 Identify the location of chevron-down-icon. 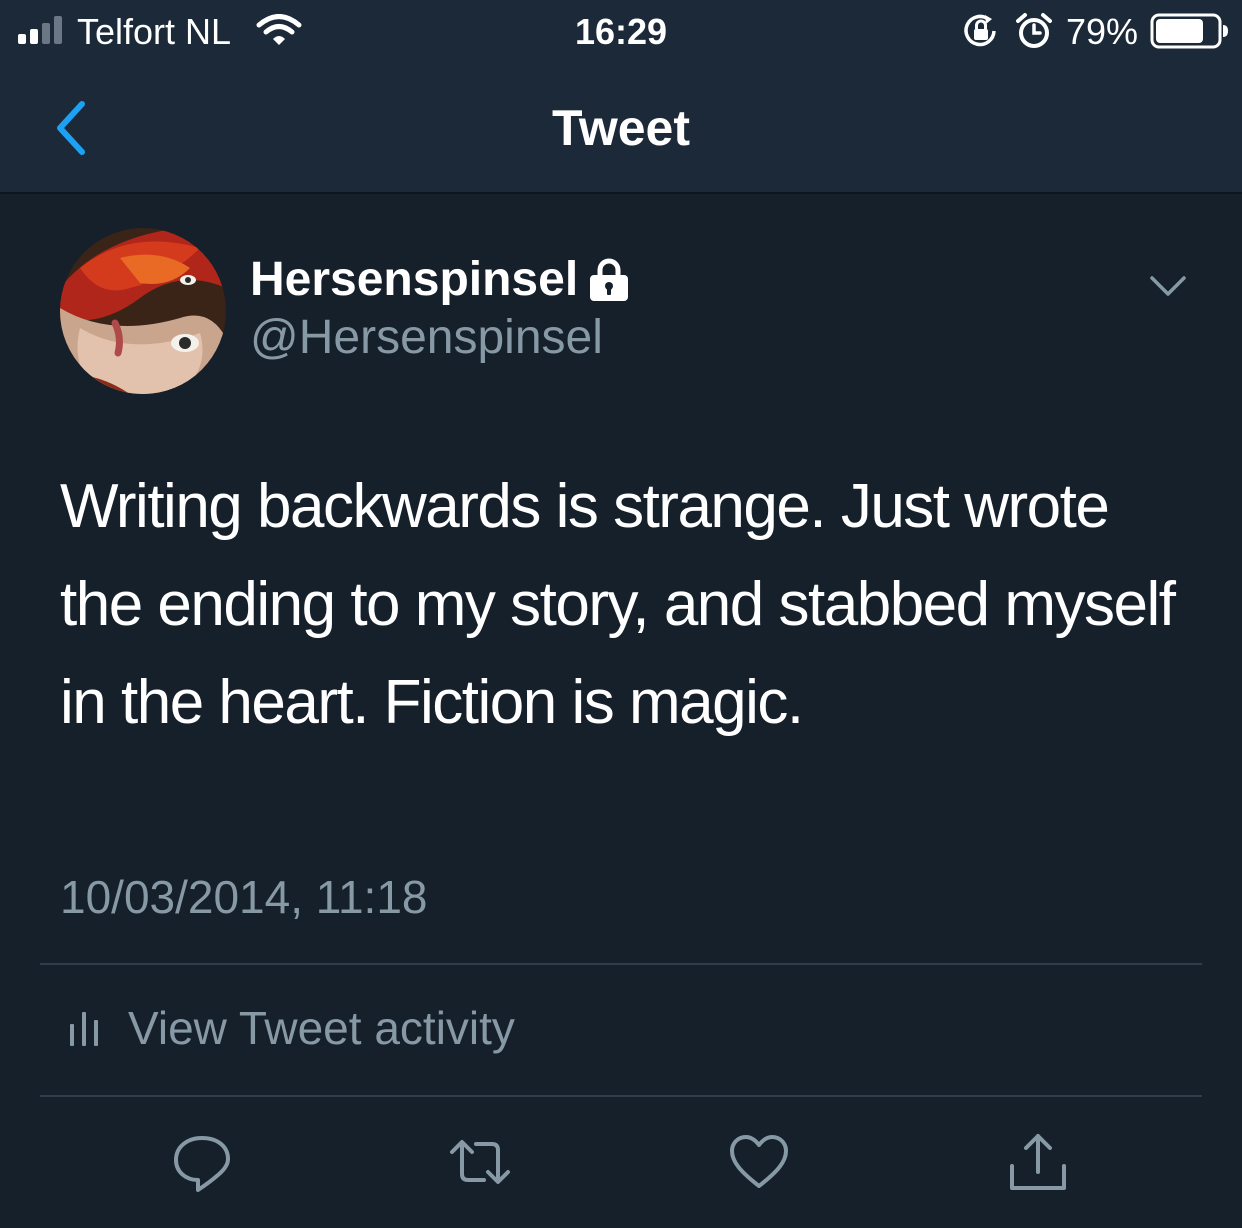
(1168, 285).